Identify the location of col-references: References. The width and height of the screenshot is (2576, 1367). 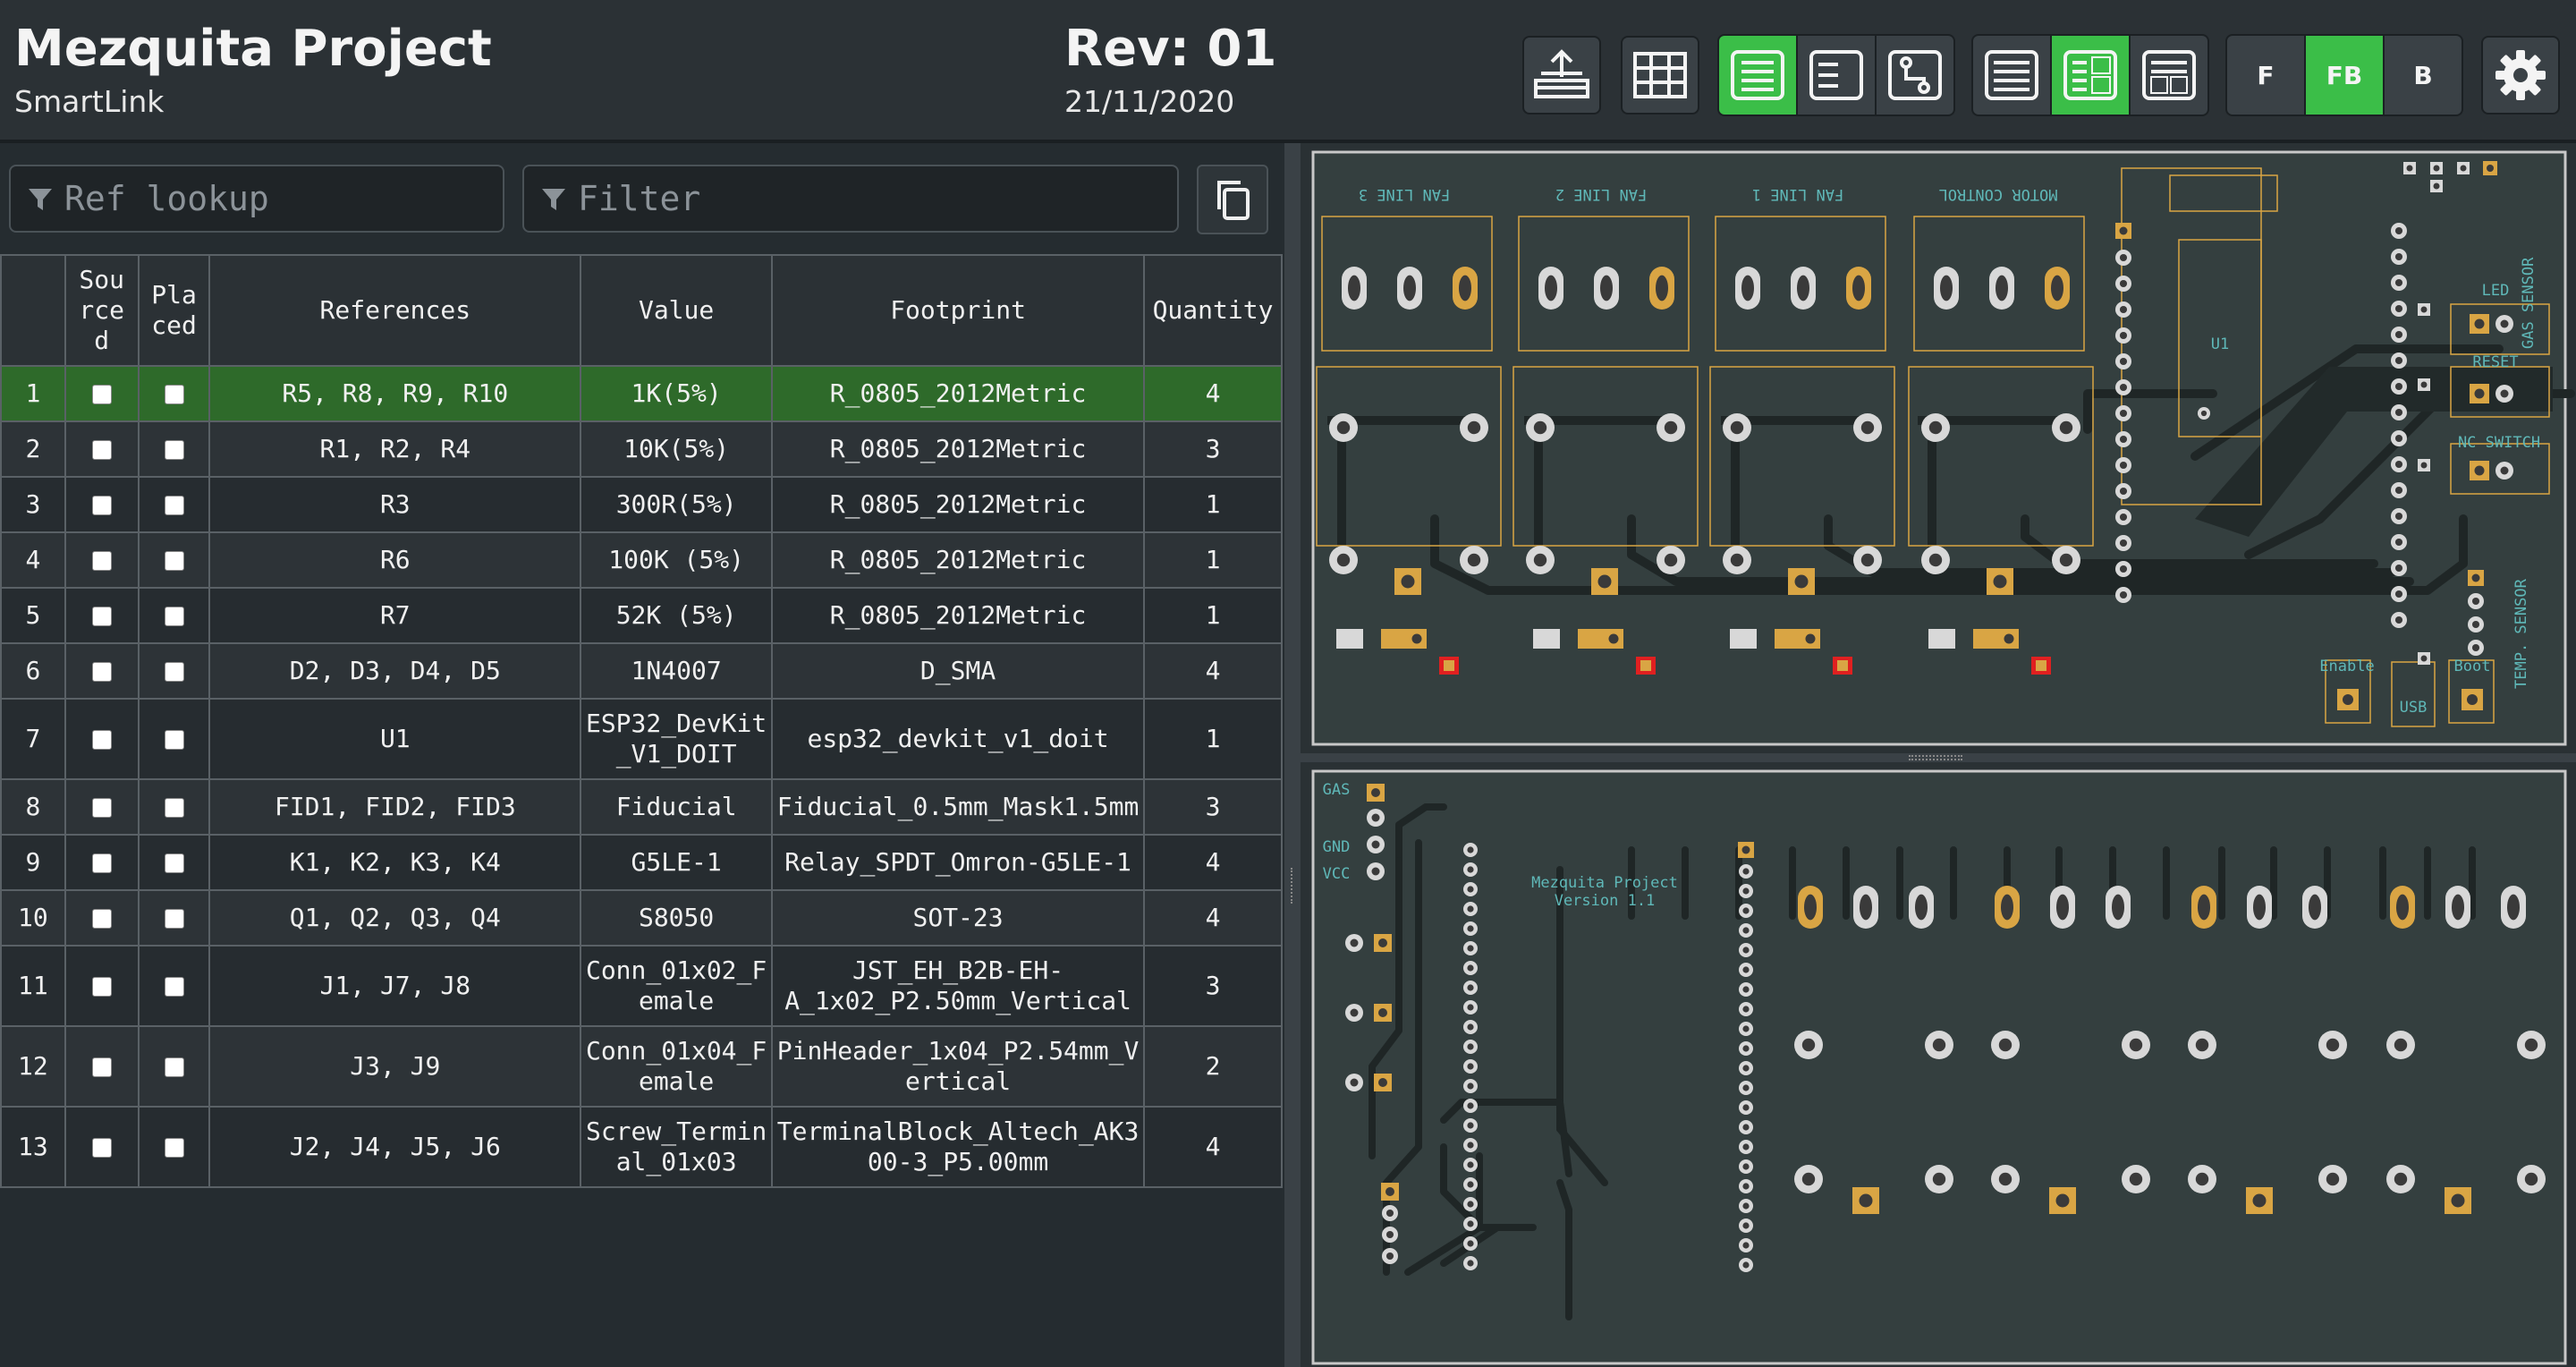
(395, 310).